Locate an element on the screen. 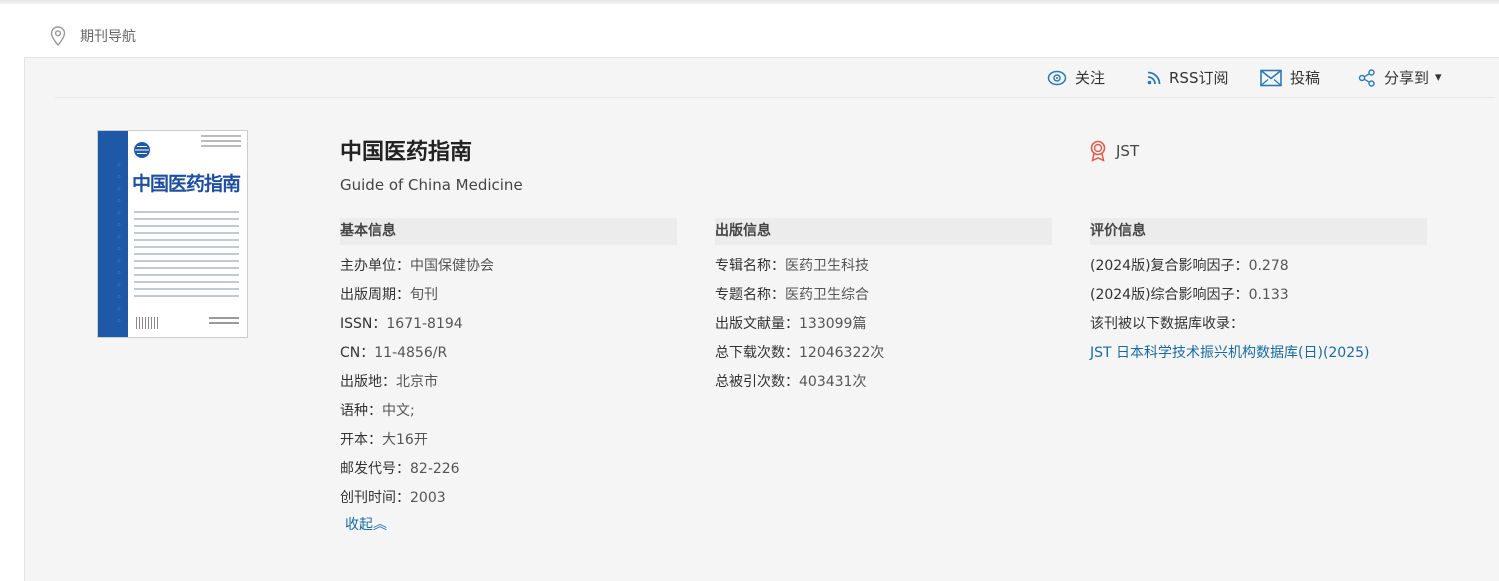  share-label: 分享到 is located at coordinates (1407, 78).